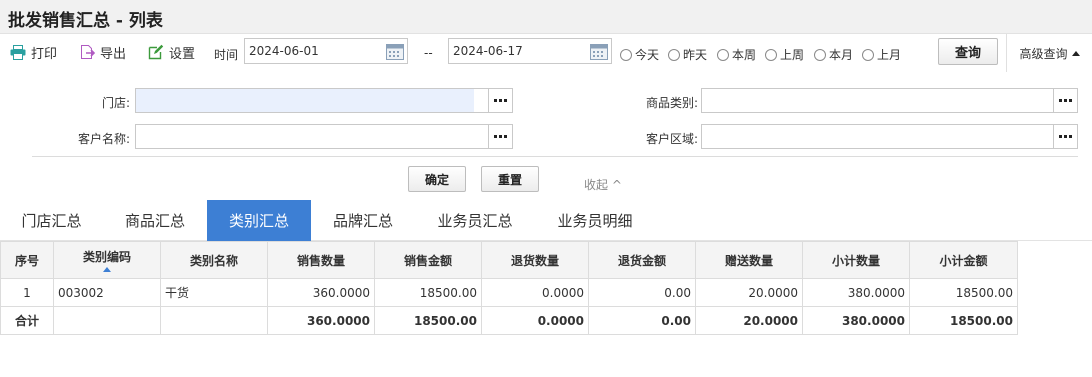  Describe the element at coordinates (642, 260) in the screenshot. I see `col-header: 退货金额` at that location.